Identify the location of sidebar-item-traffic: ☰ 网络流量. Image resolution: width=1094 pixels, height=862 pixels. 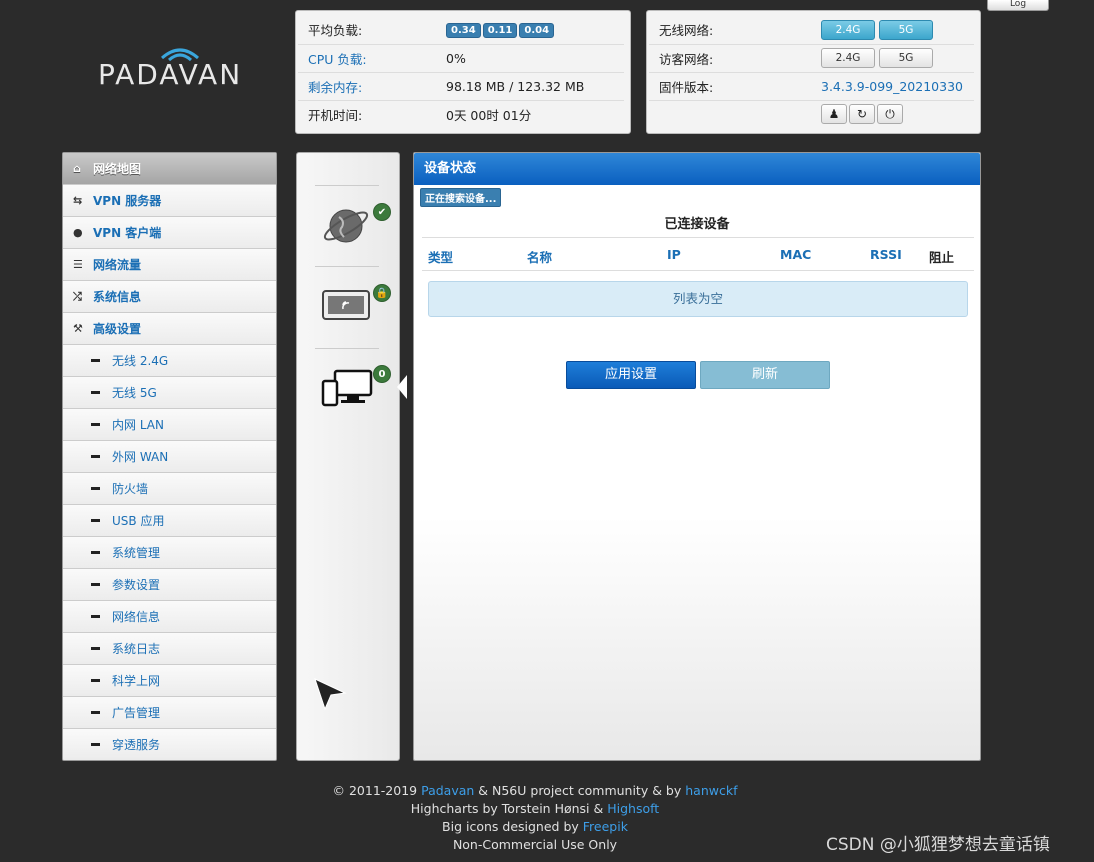
(169, 265).